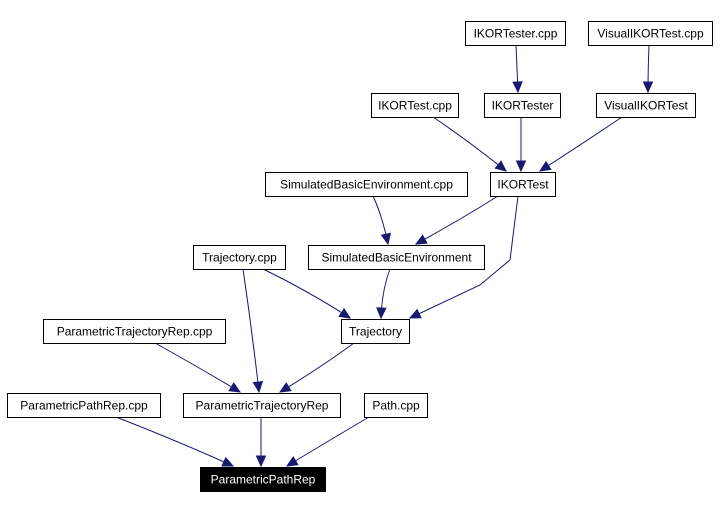 This screenshot has height=510, width=720. I want to click on node-label: IKORTest.cpp, so click(415, 106).